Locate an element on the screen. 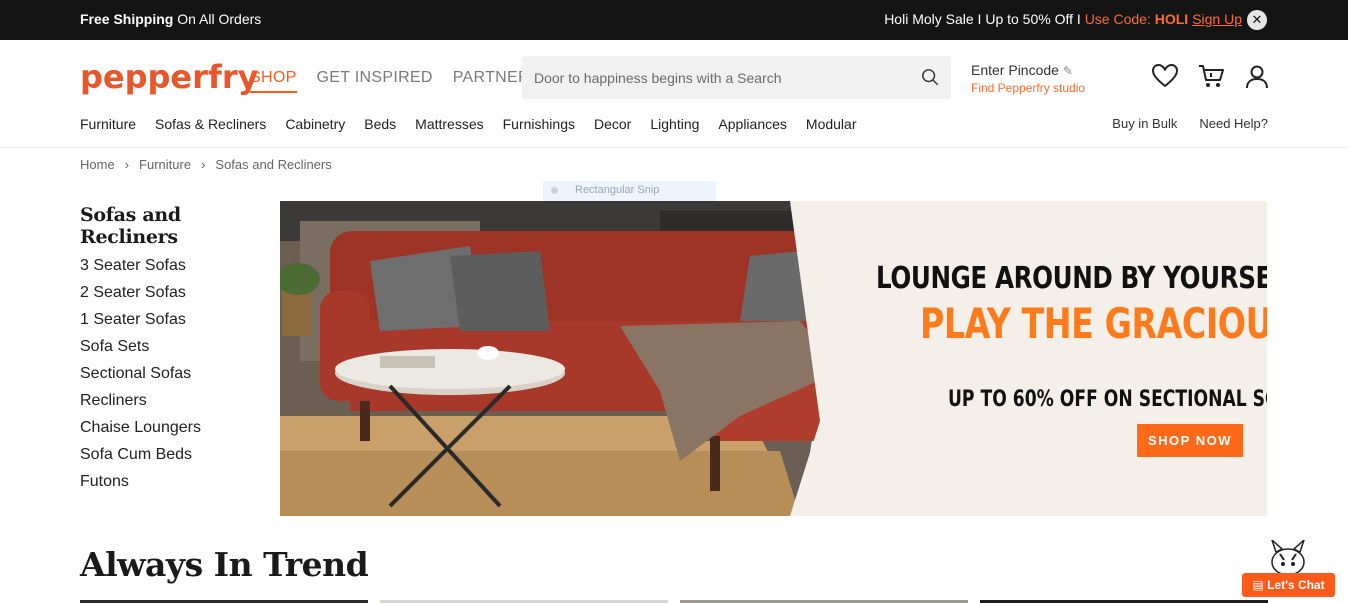 Image resolution: width=1348 pixels, height=603 pixels. sidebar-item-sectional: Sectional Sofas is located at coordinates (175, 377).